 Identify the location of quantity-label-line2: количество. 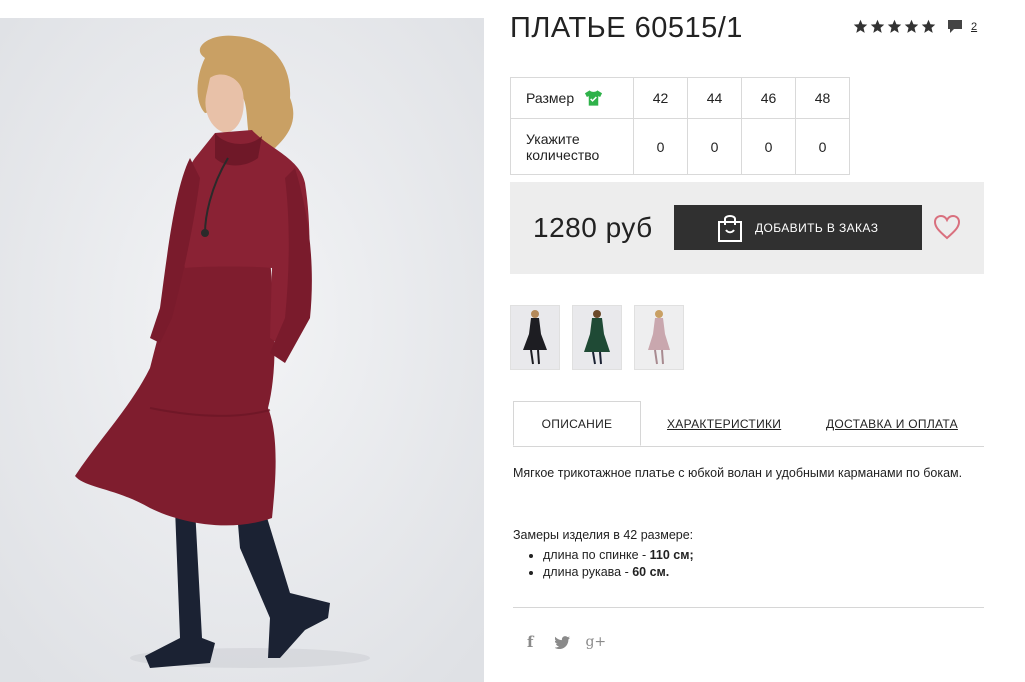
(563, 154).